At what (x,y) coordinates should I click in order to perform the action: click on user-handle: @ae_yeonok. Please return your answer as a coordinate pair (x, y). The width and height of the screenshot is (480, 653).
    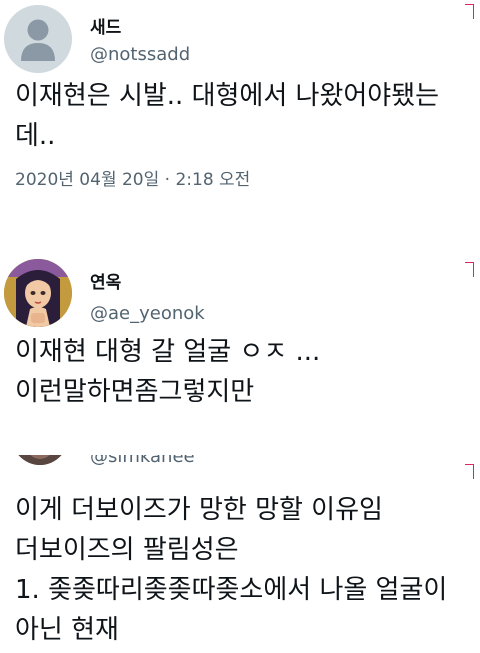
    Looking at the image, I should click on (147, 313).